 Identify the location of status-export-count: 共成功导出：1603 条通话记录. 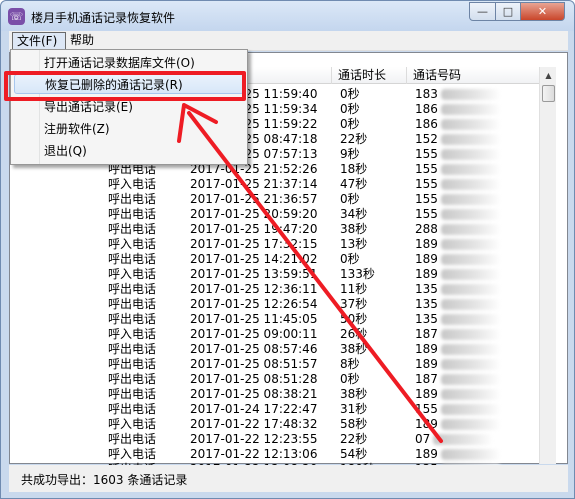
(104, 480).